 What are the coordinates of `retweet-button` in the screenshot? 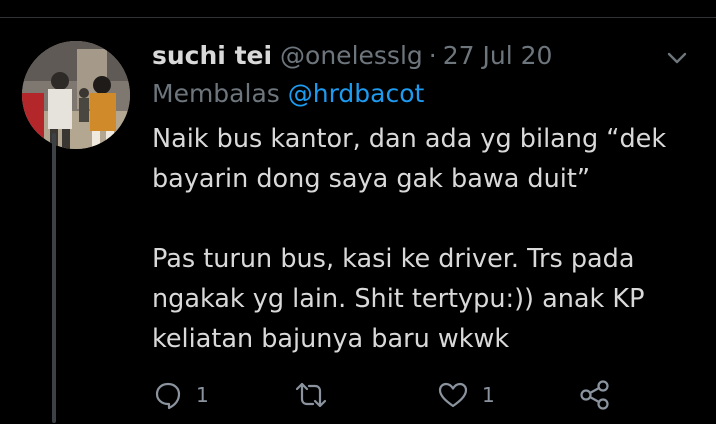 It's located at (317, 395).